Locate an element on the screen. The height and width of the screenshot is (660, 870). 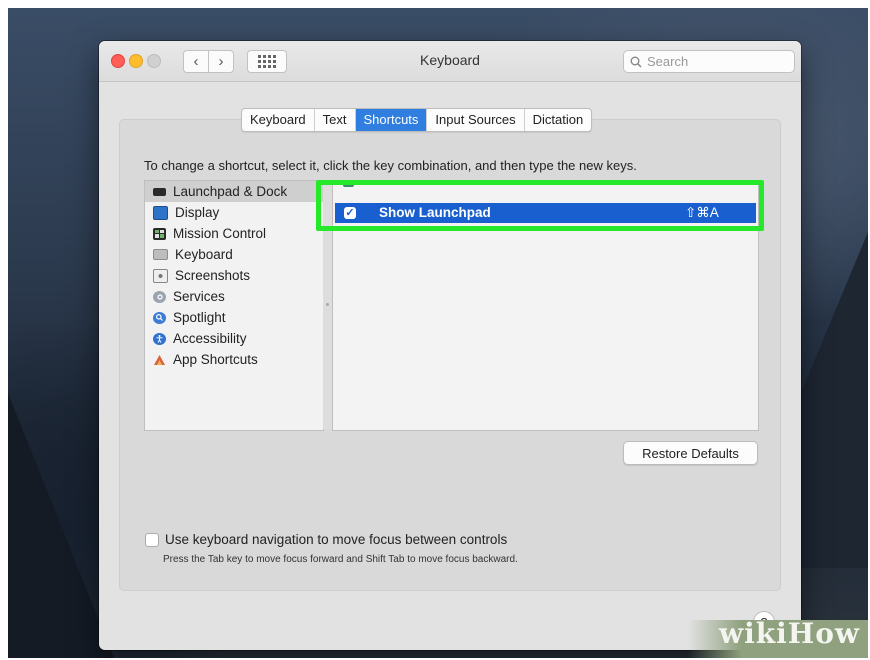
category-label: App Shortcuts is located at coordinates (215, 359).